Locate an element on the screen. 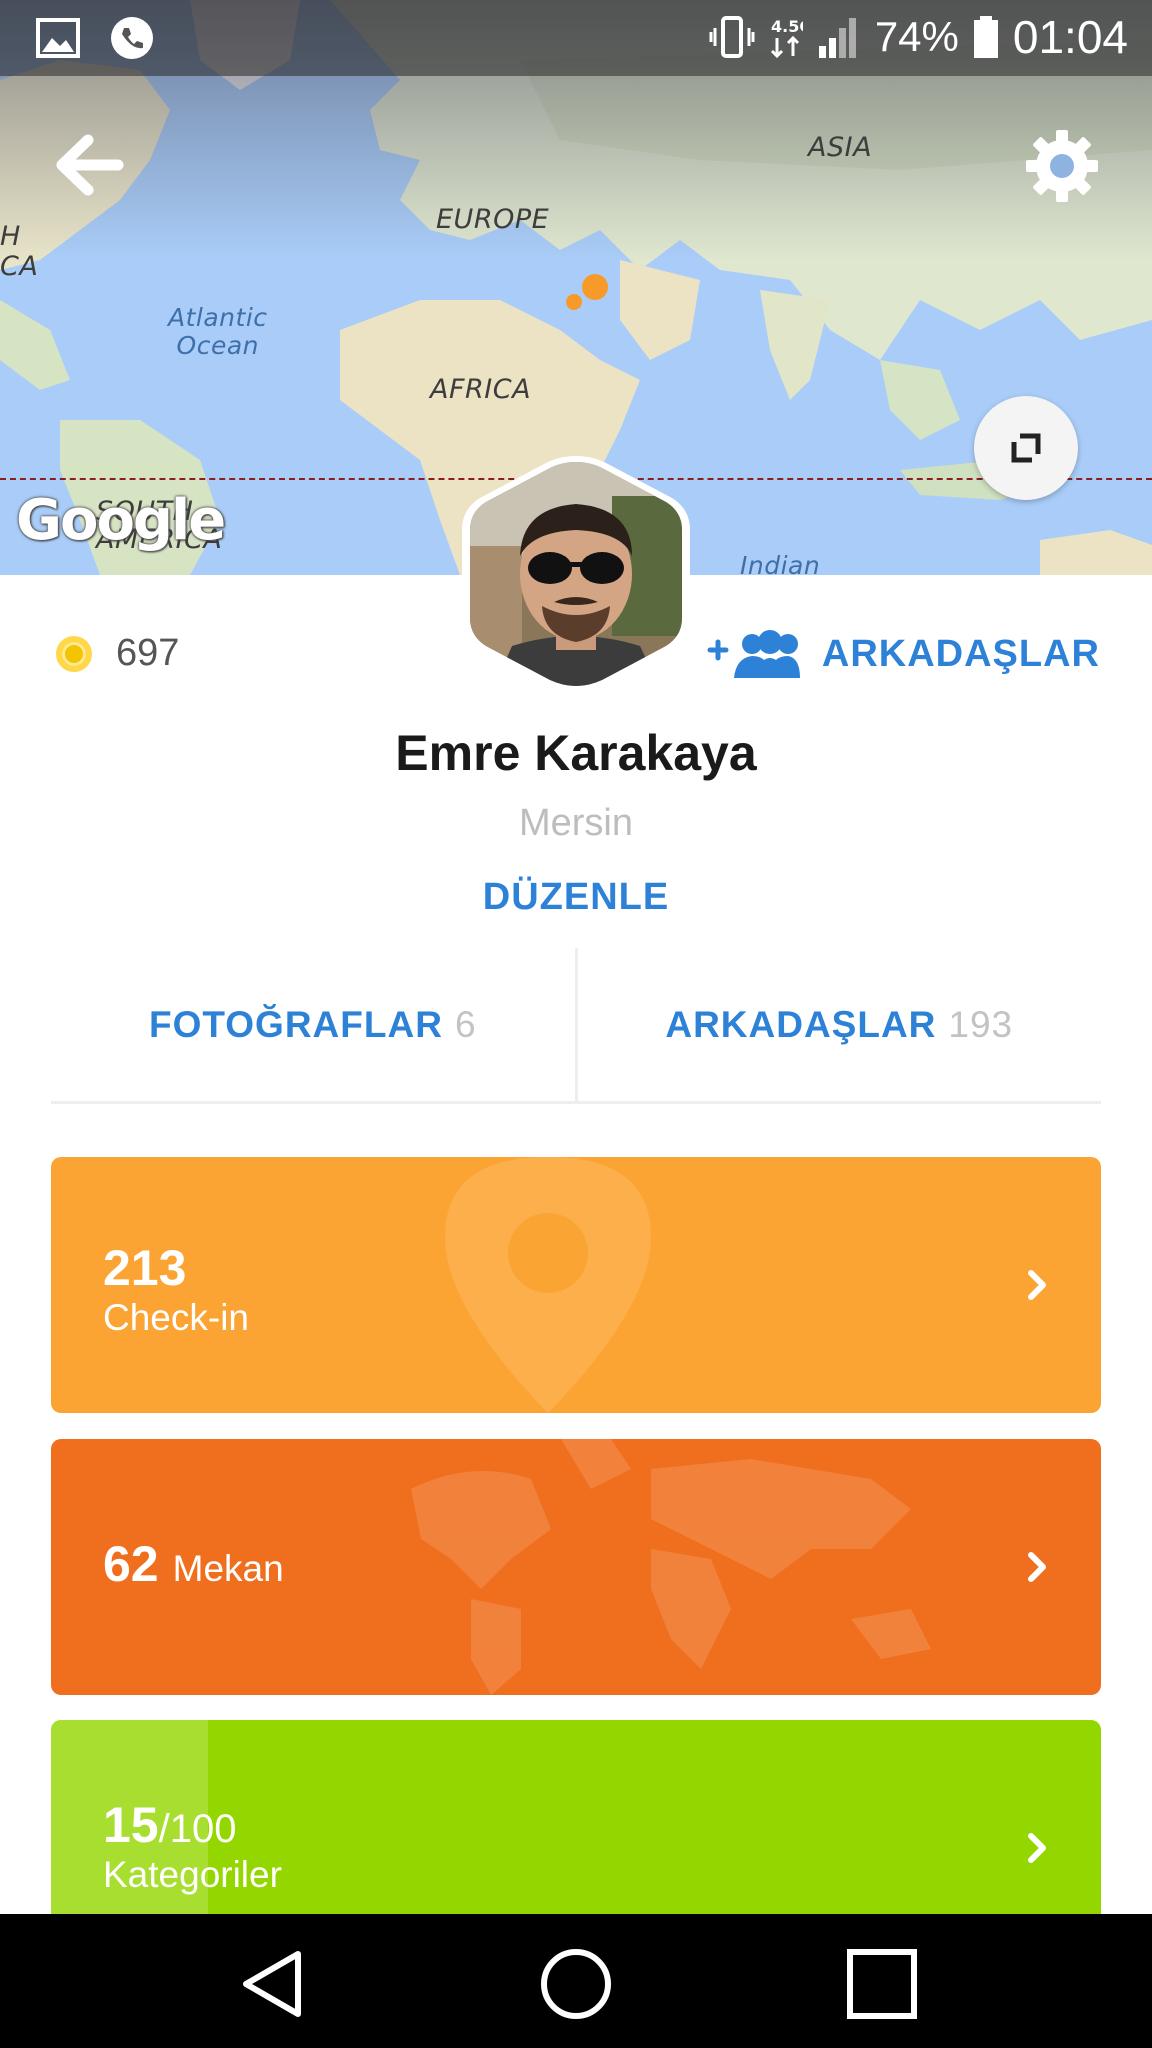 The image size is (1152, 2048). nav-back-icon is located at coordinates (274, 1984).